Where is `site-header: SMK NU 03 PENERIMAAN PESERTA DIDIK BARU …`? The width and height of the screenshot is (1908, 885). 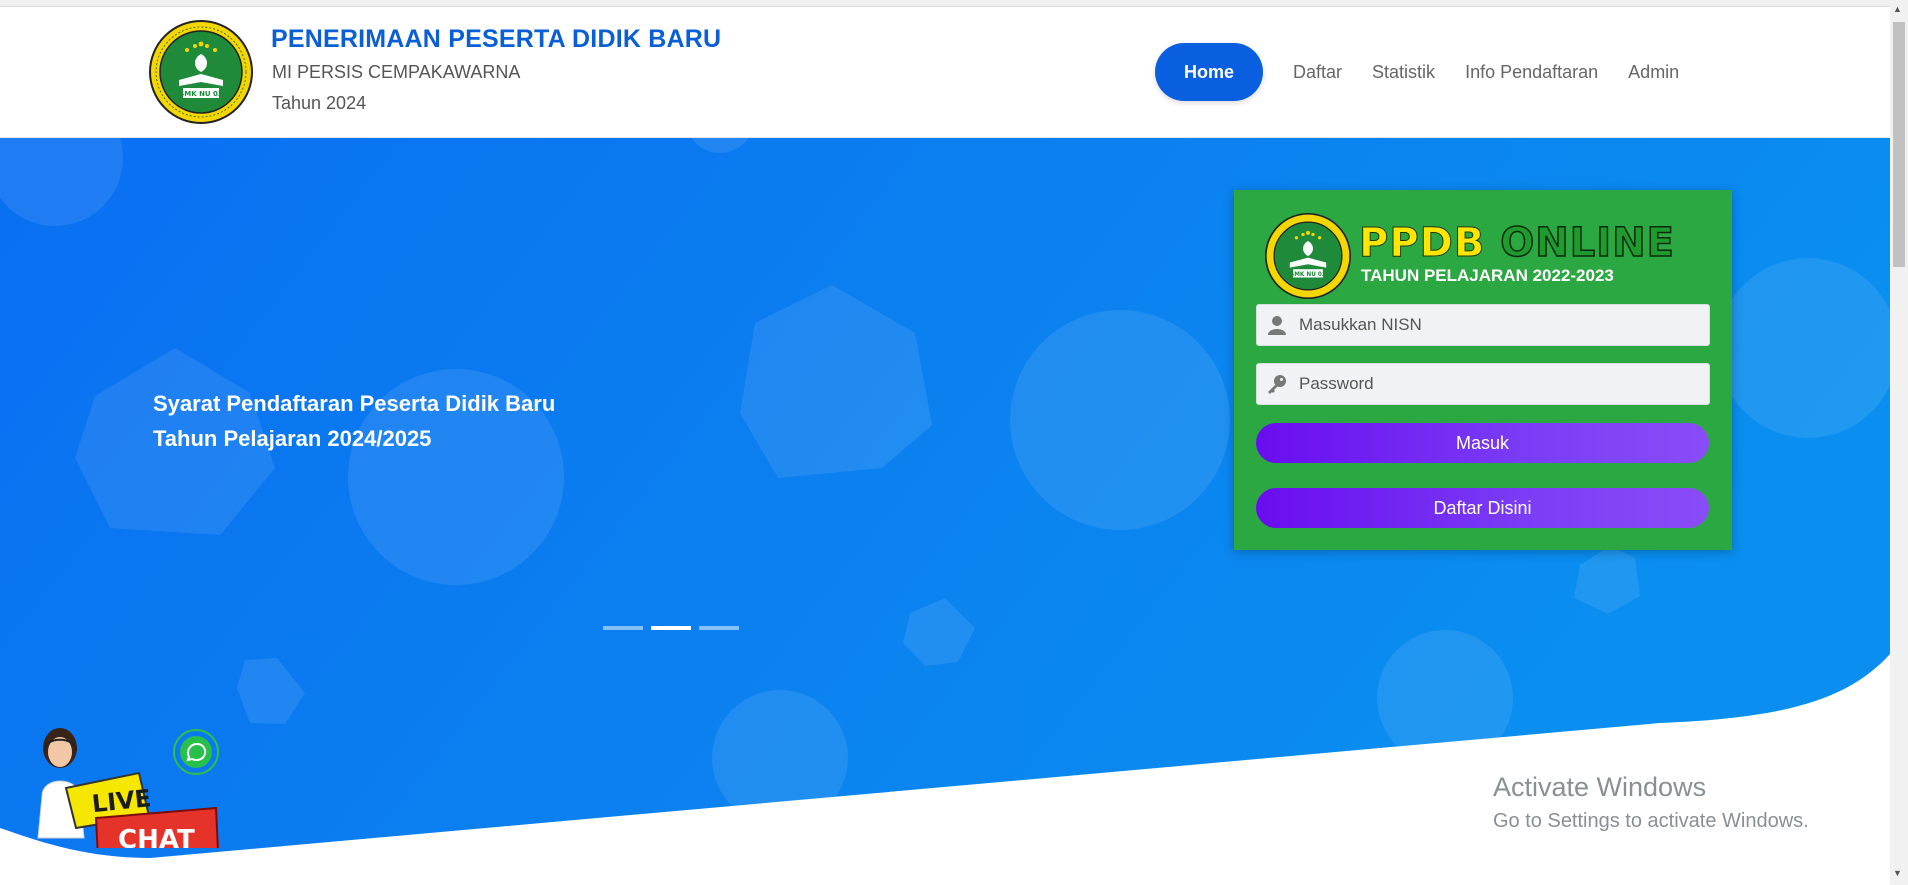 site-header: SMK NU 03 PENERIMAAN PESERTA DIDIK BARU … is located at coordinates (945, 72).